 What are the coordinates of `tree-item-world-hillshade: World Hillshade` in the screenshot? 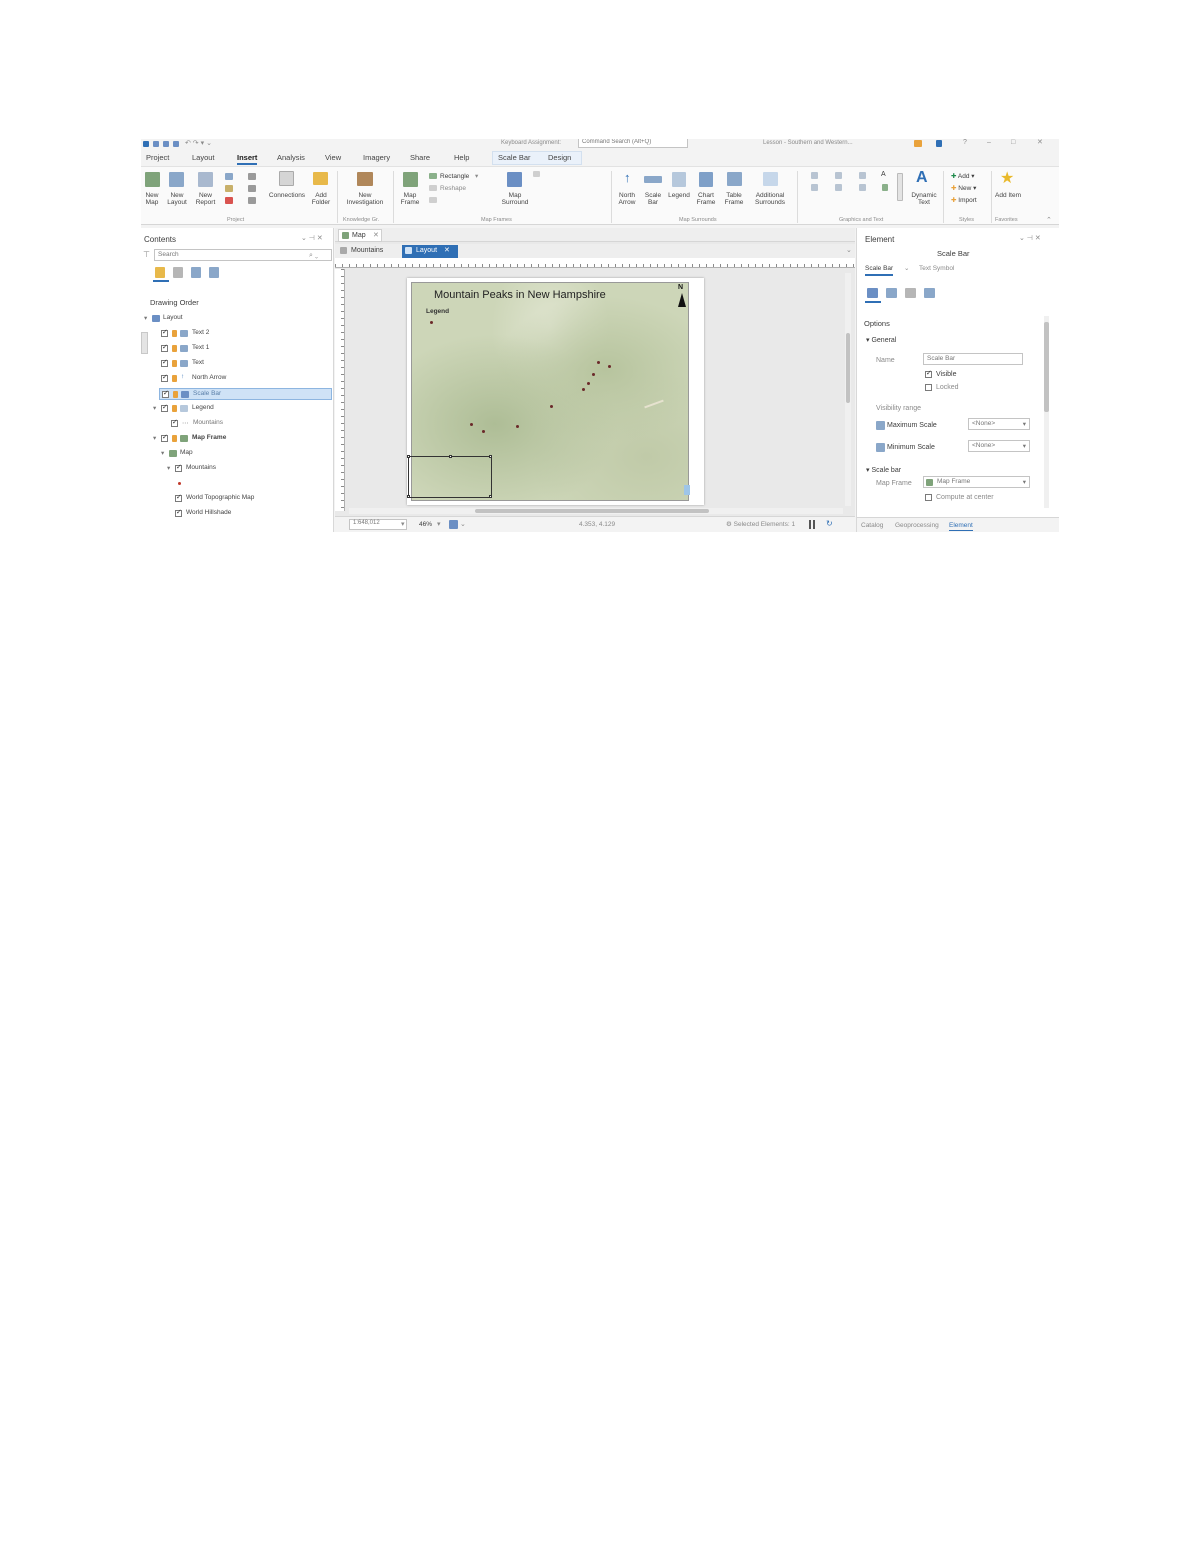 It's located at (250, 513).